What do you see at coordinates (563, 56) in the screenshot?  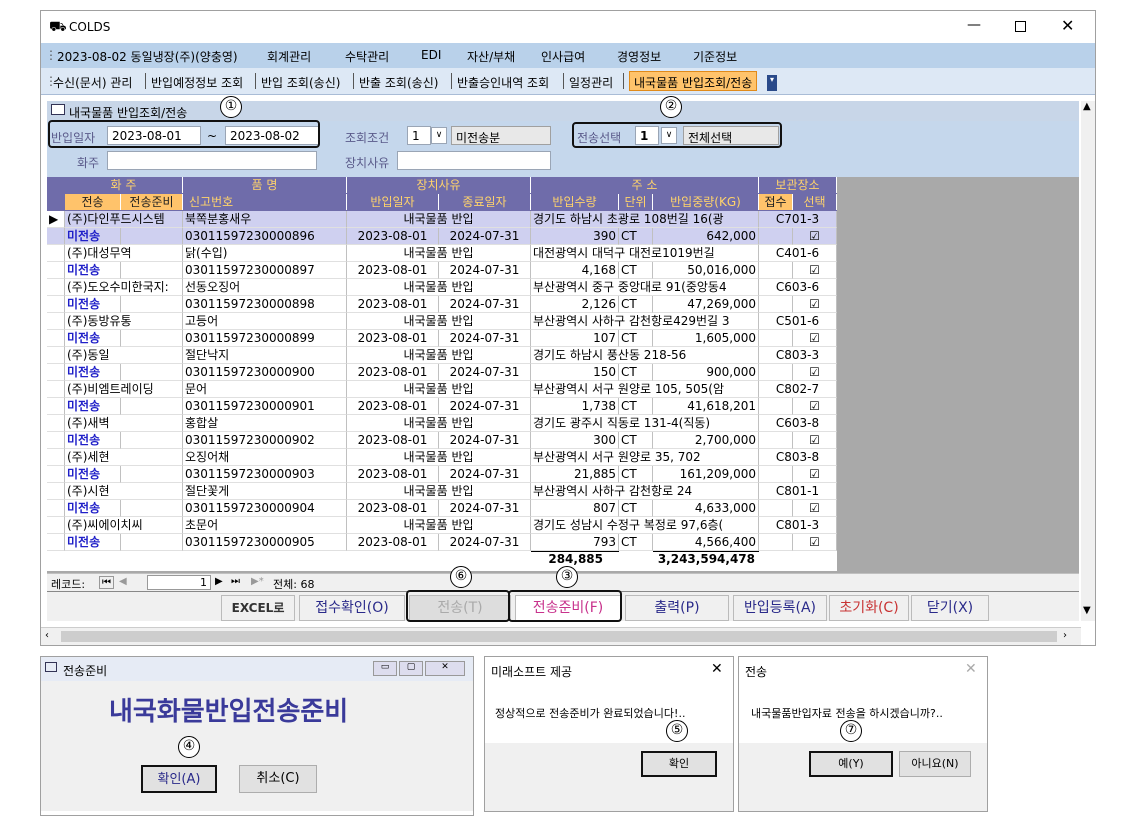 I see `menu-hr: 인사급여` at bounding box center [563, 56].